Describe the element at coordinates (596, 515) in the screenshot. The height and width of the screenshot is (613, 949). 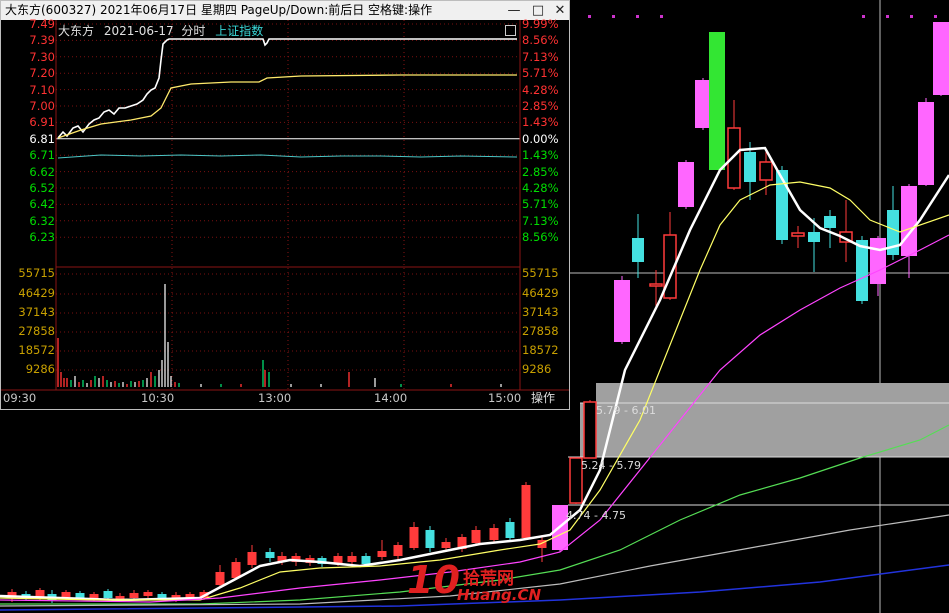
I see `gap-box-label-3: 4.74 - 4.75` at that location.